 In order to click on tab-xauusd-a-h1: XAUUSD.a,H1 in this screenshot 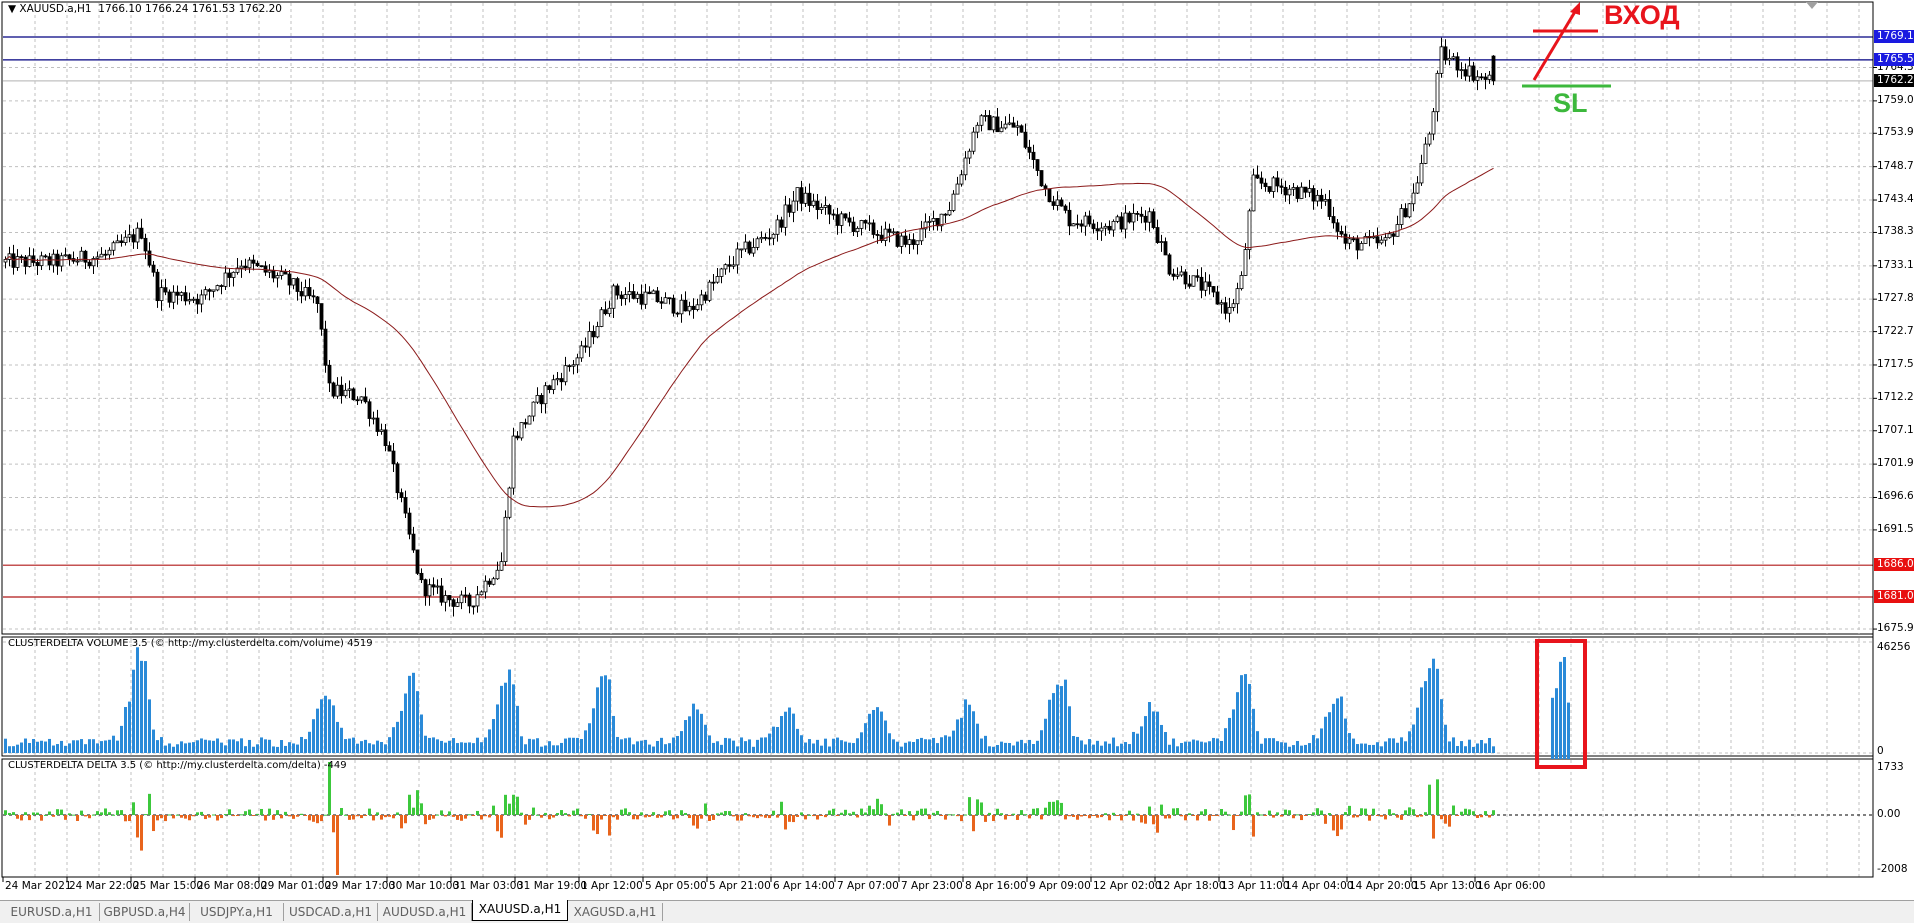, I will do `click(520, 910)`.